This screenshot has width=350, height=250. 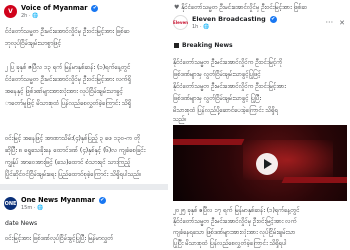 What do you see at coordinates (329, 22) in the screenshot?
I see `more-options-icon: ···` at bounding box center [329, 22].